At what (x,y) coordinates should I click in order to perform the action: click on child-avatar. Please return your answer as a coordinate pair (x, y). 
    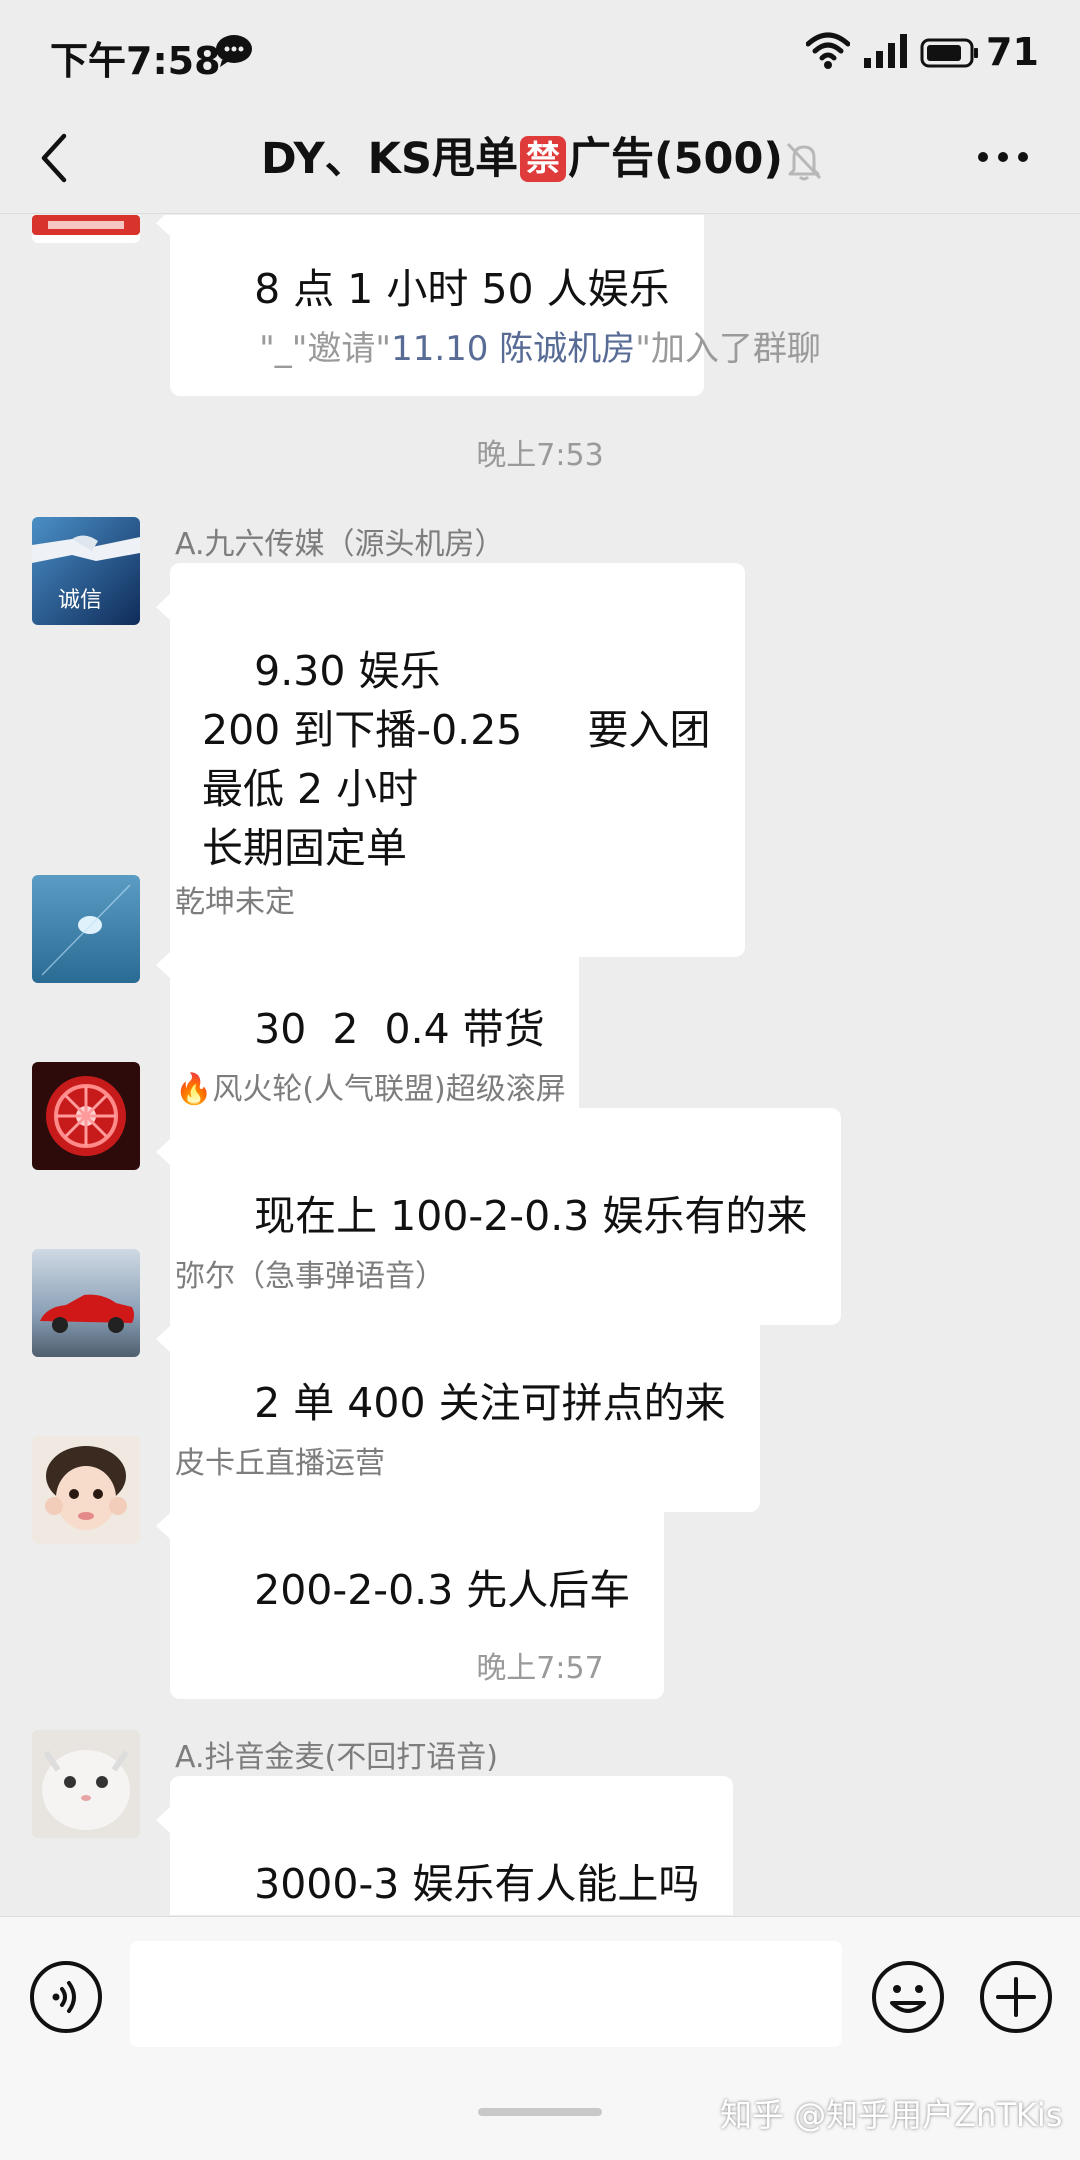
    Looking at the image, I should click on (86, 1490).